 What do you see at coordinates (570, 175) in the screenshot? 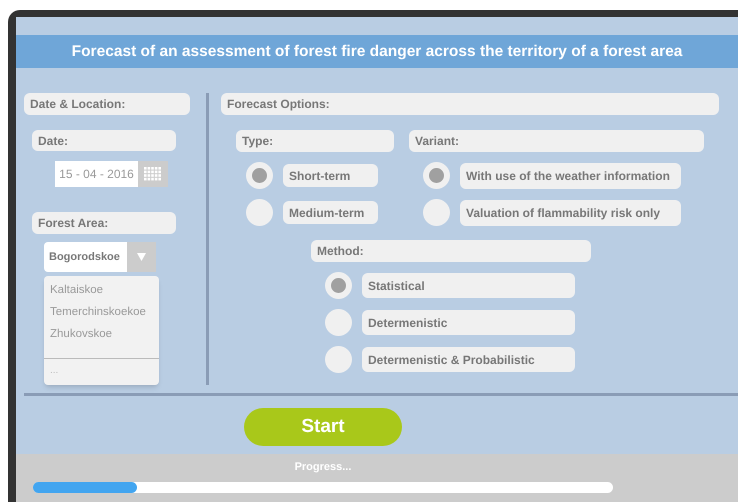
I see `option-label: With use of the weather information` at bounding box center [570, 175].